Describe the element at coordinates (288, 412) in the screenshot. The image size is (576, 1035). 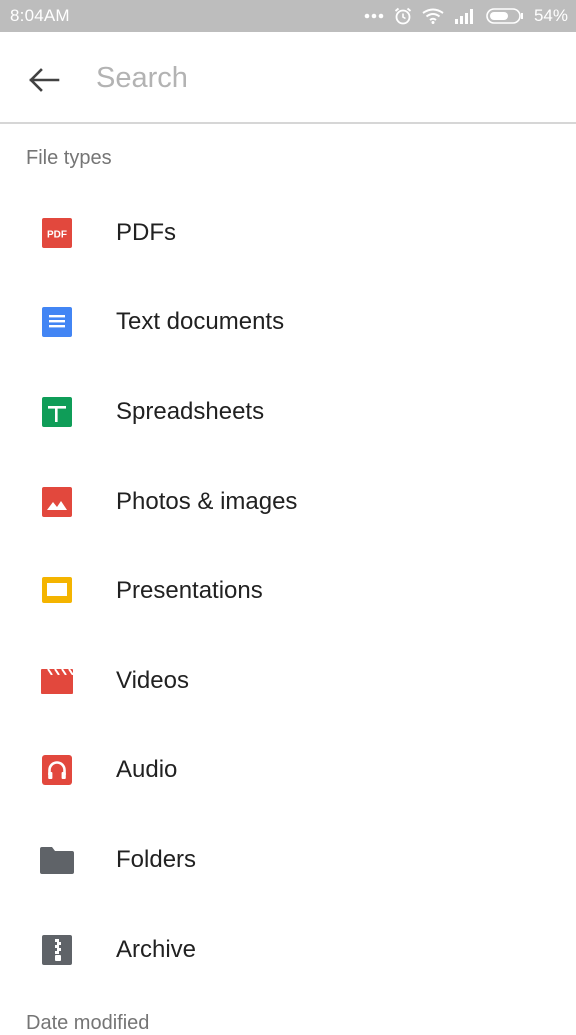
I see `file-type-item-spreadsheets: Spreadsheets` at that location.